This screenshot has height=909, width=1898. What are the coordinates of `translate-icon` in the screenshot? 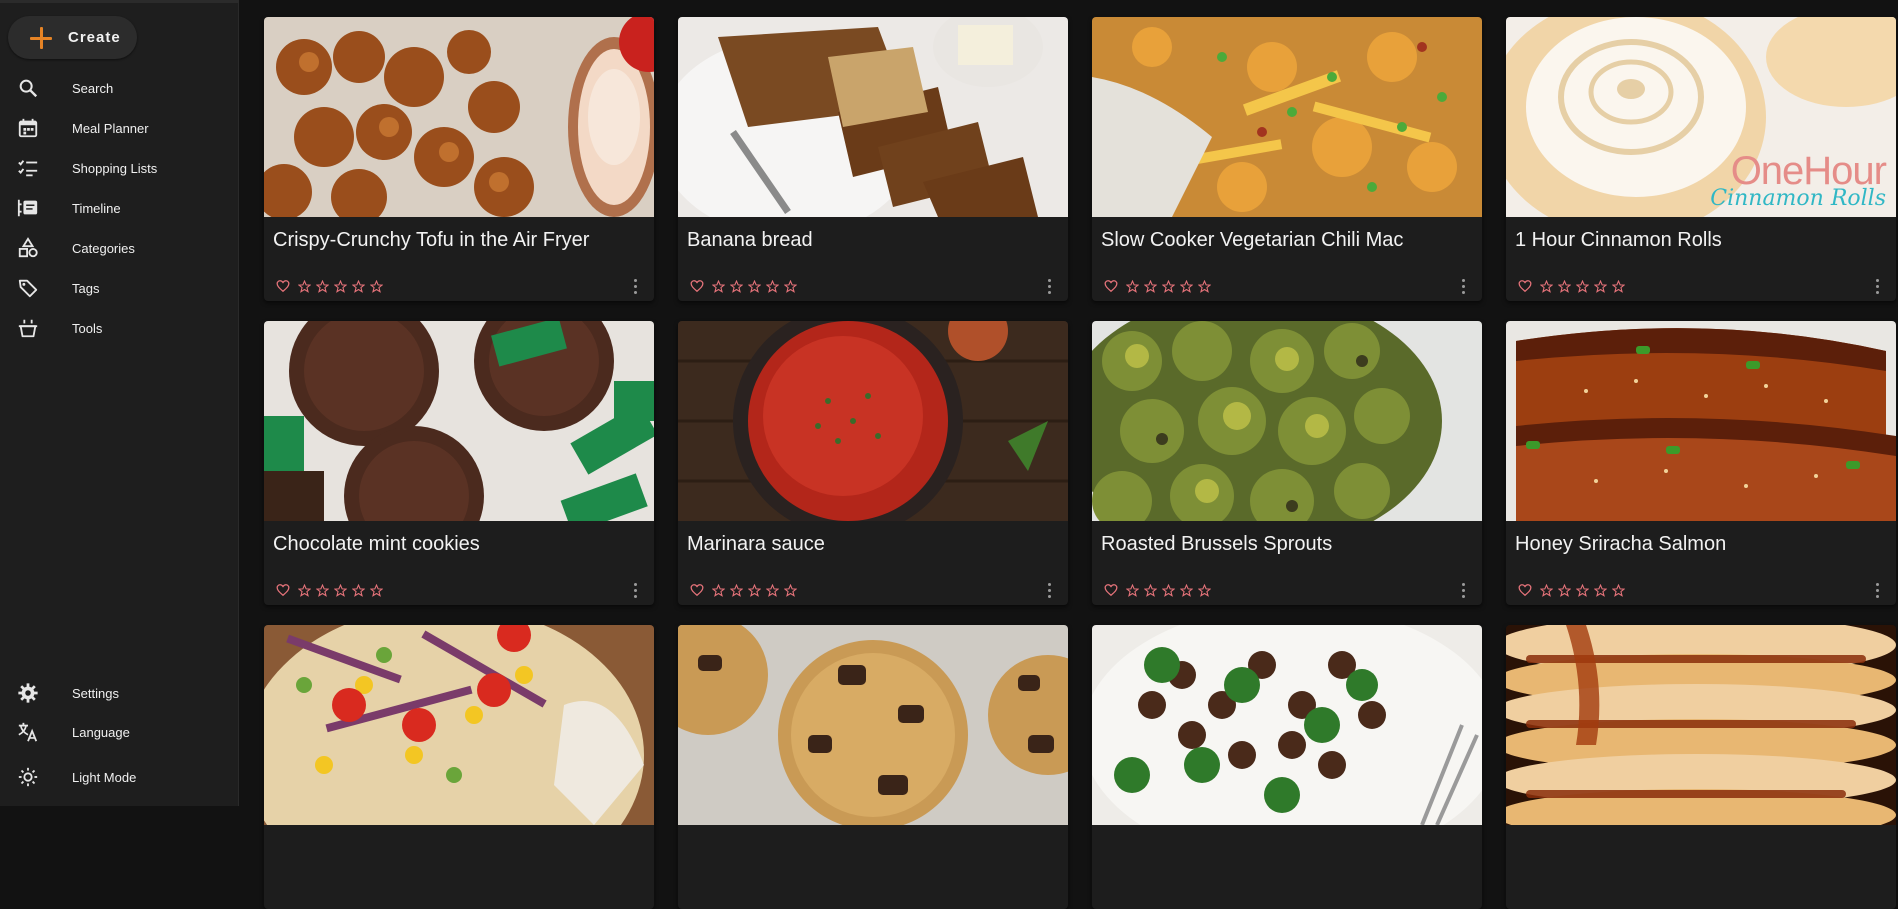 It's located at (28, 732).